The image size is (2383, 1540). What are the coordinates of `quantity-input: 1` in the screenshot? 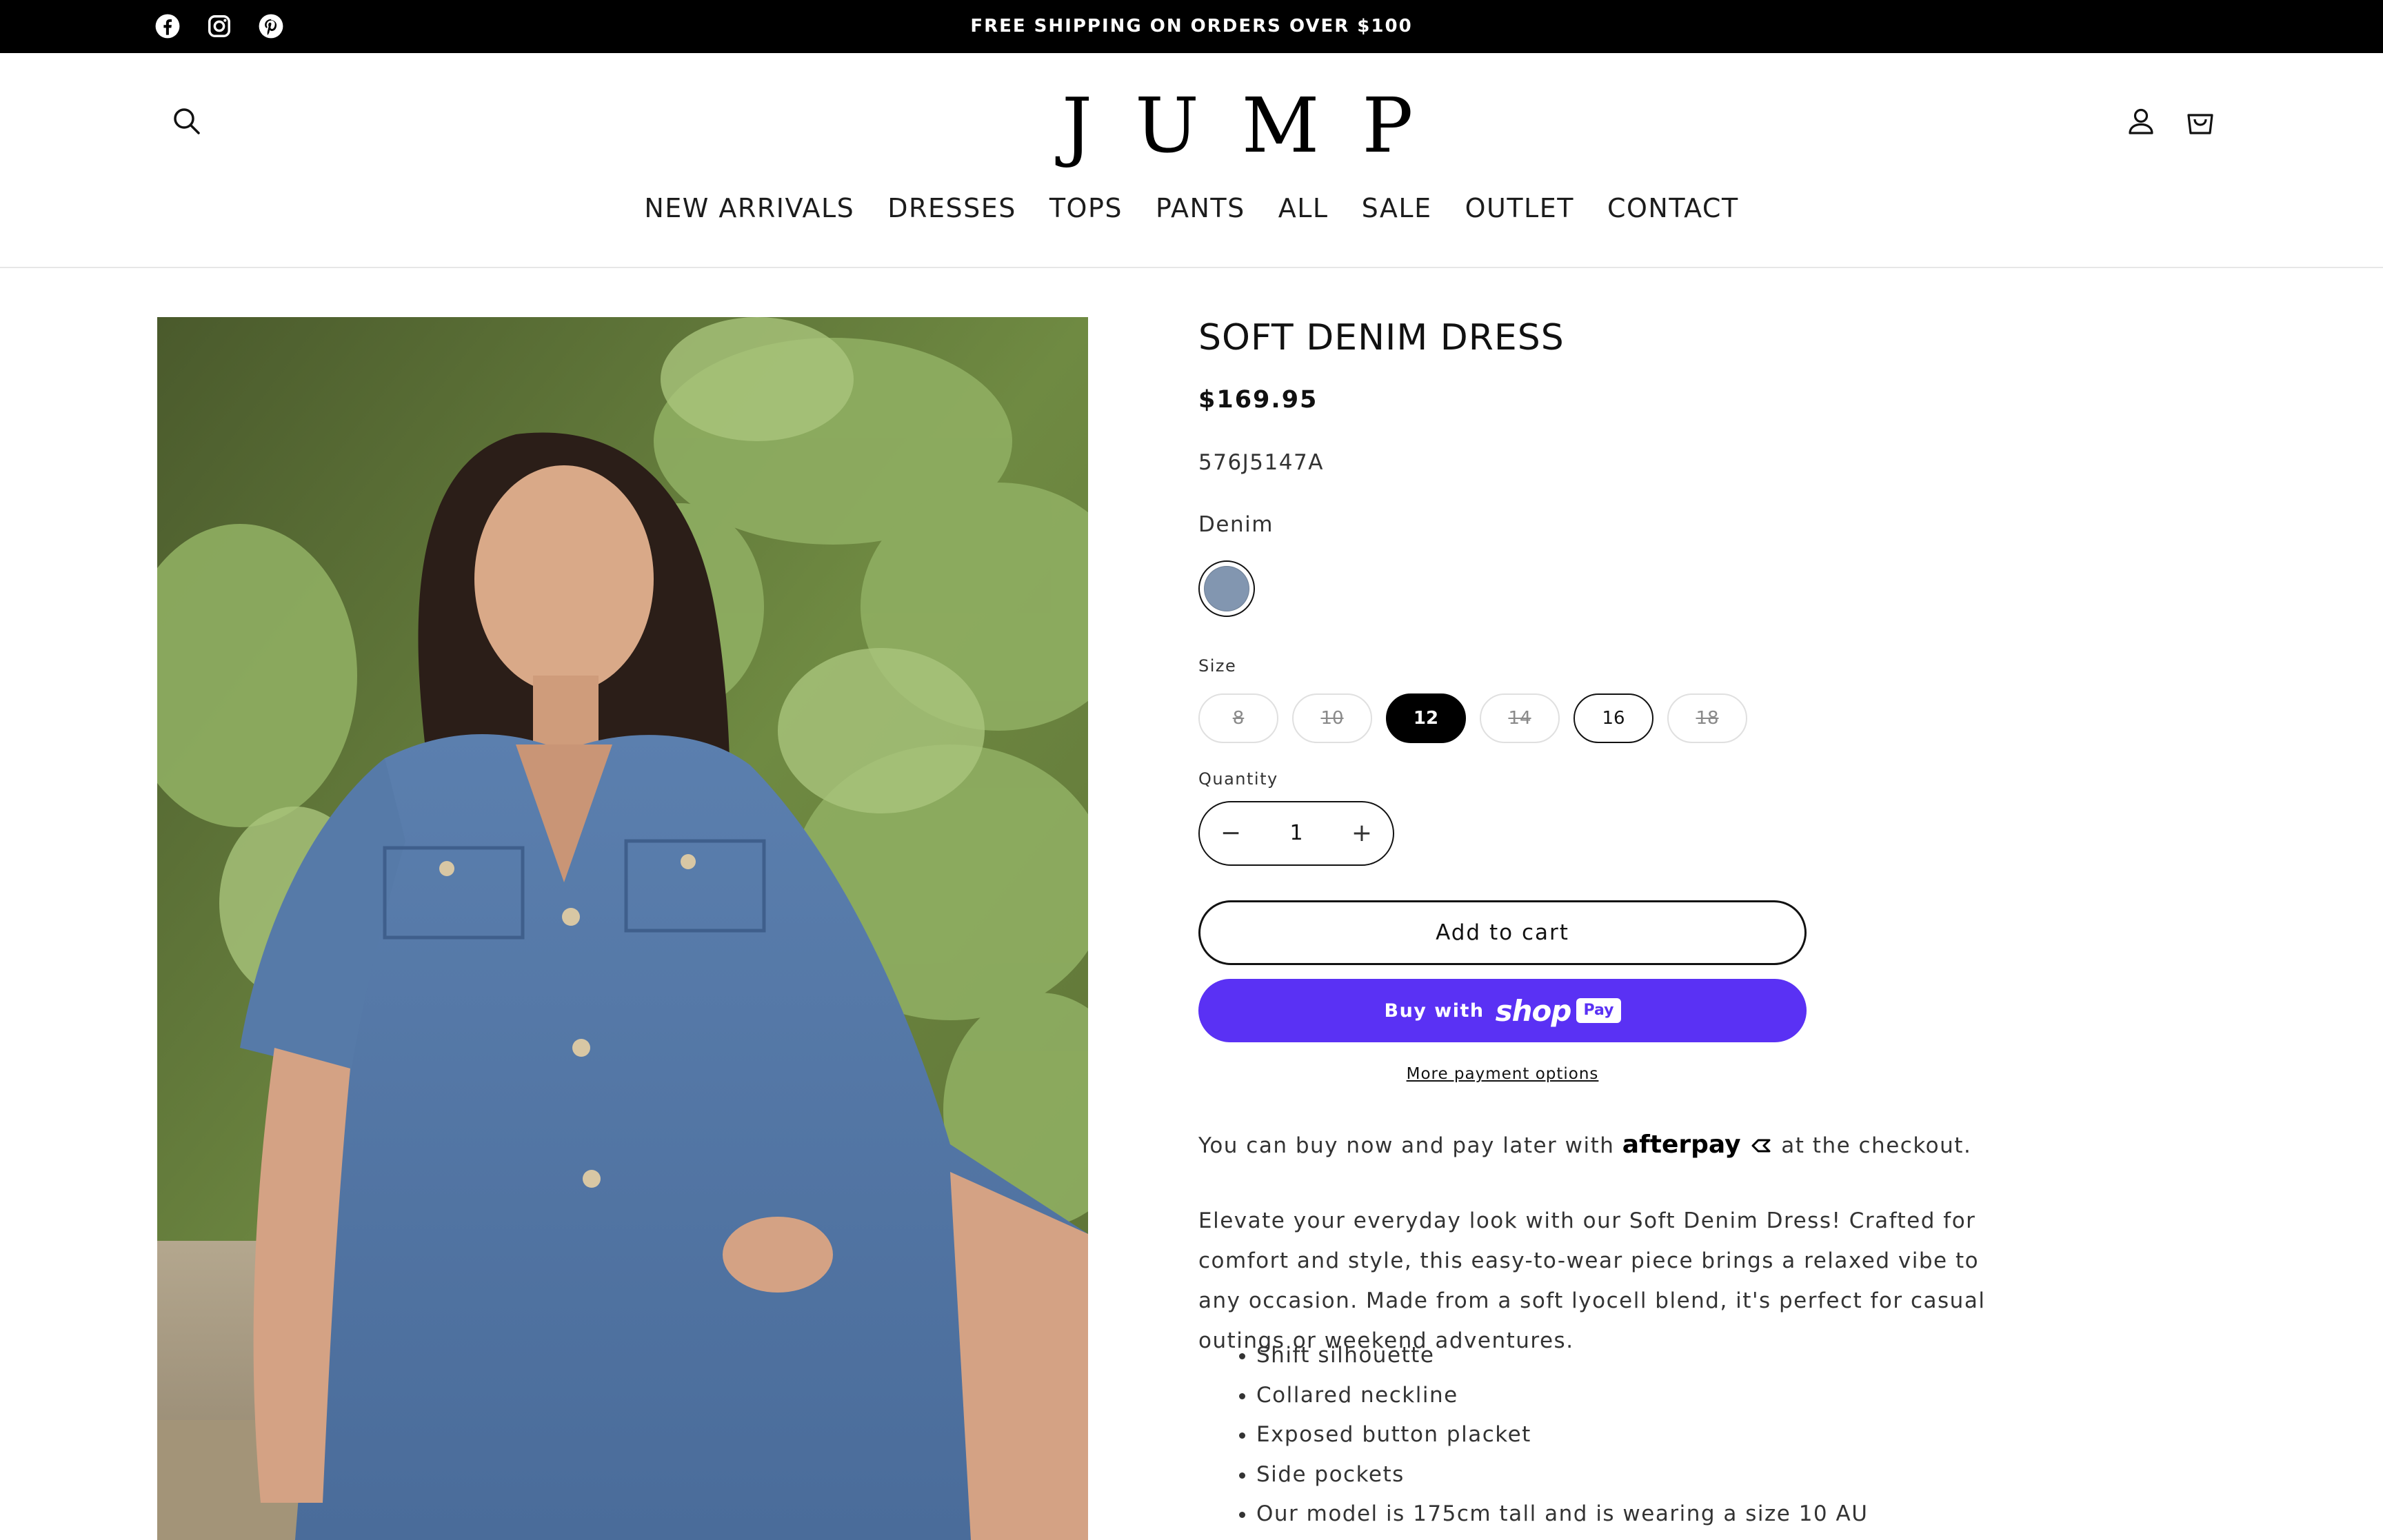 It's located at (1296, 833).